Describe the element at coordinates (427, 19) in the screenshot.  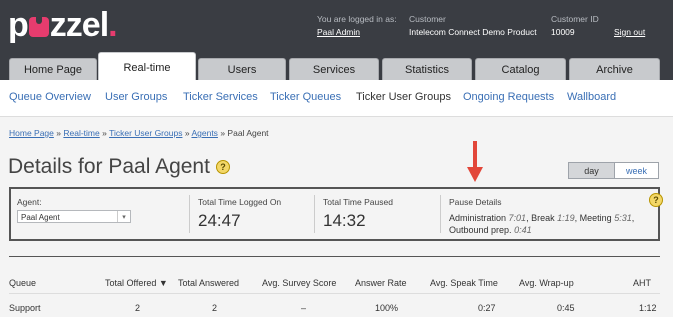
I see `customer-label: Customer` at that location.